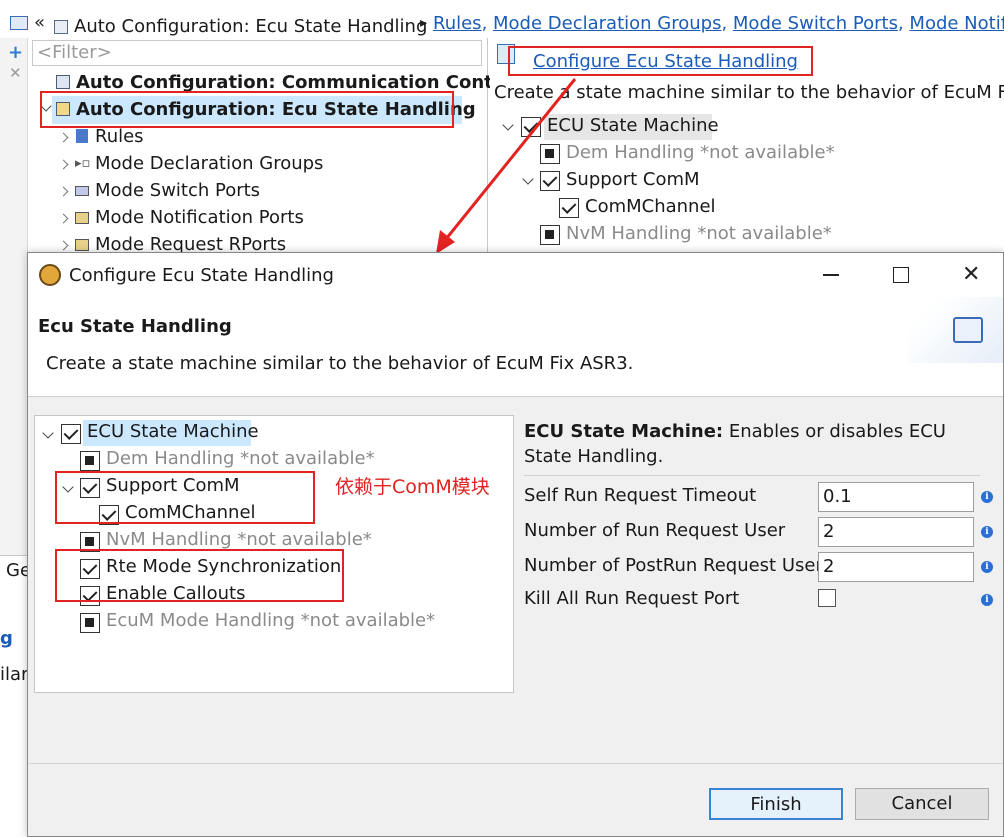 Image resolution: width=1004 pixels, height=837 pixels. What do you see at coordinates (47, 434) in the screenshot?
I see `expand-ecu-state-machine-icon` at bounding box center [47, 434].